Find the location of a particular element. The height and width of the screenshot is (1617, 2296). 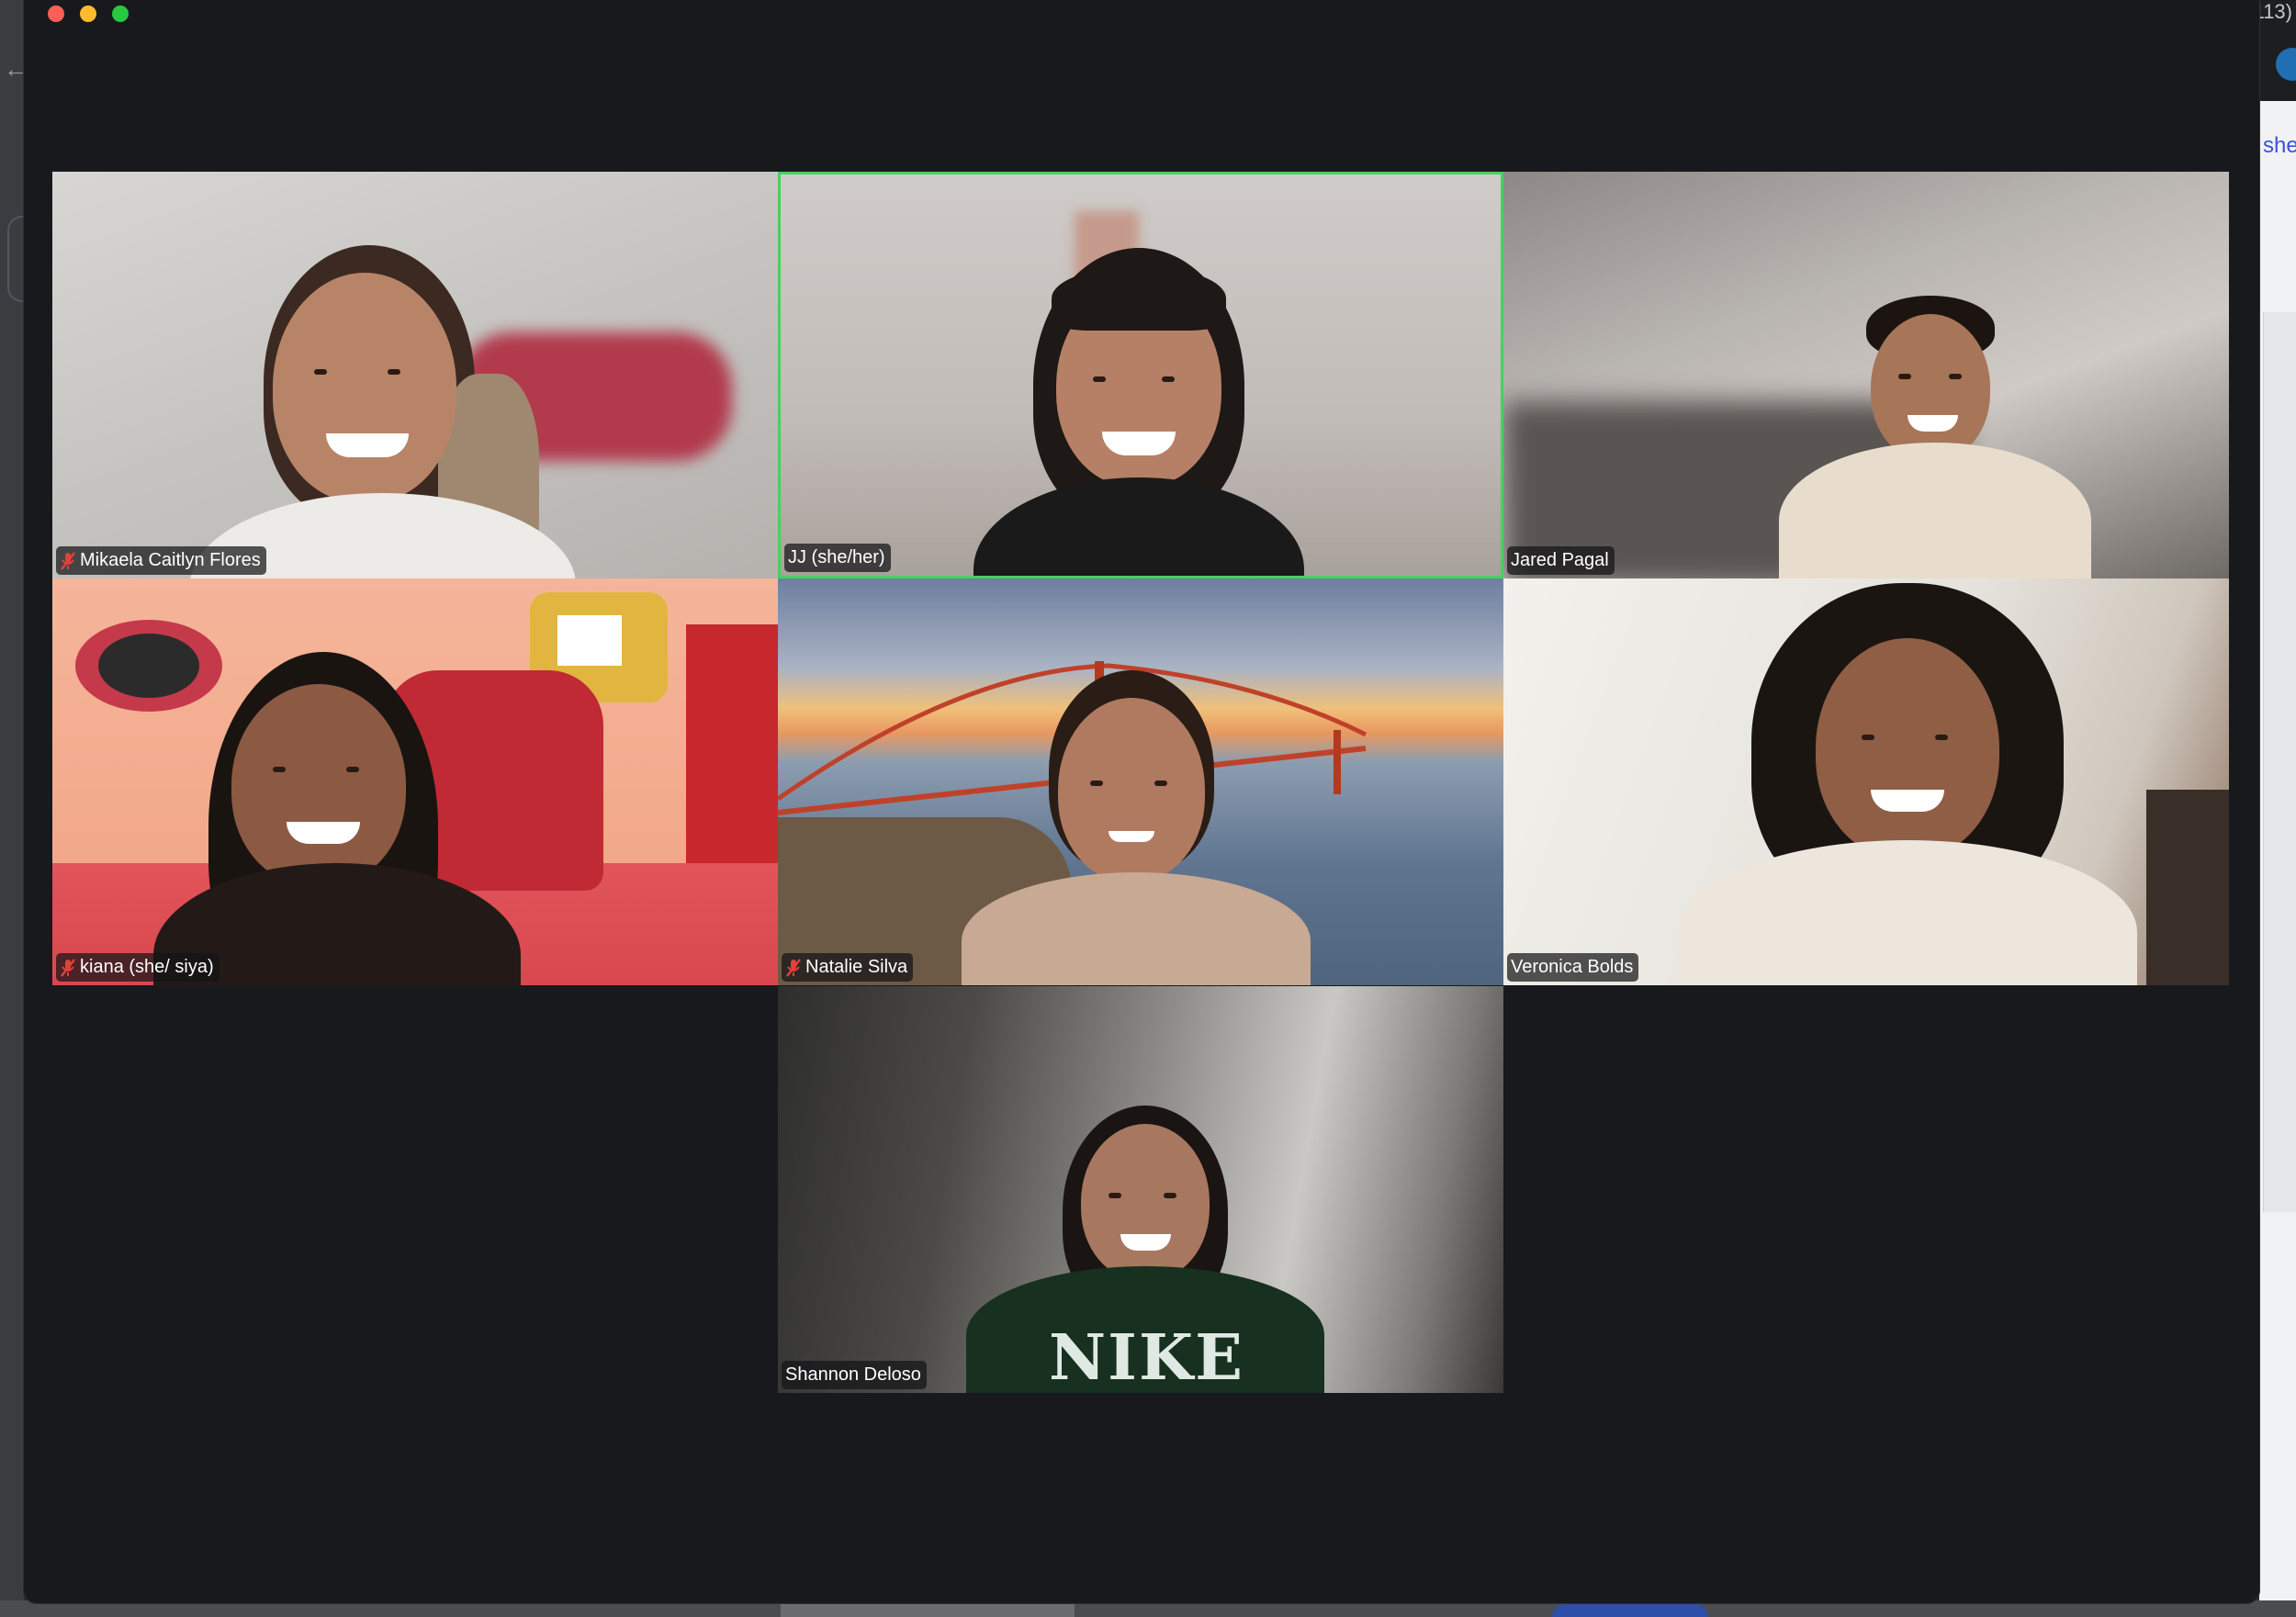

participant-name-tag: Mikaela Caitlyn Flores is located at coordinates (161, 560).